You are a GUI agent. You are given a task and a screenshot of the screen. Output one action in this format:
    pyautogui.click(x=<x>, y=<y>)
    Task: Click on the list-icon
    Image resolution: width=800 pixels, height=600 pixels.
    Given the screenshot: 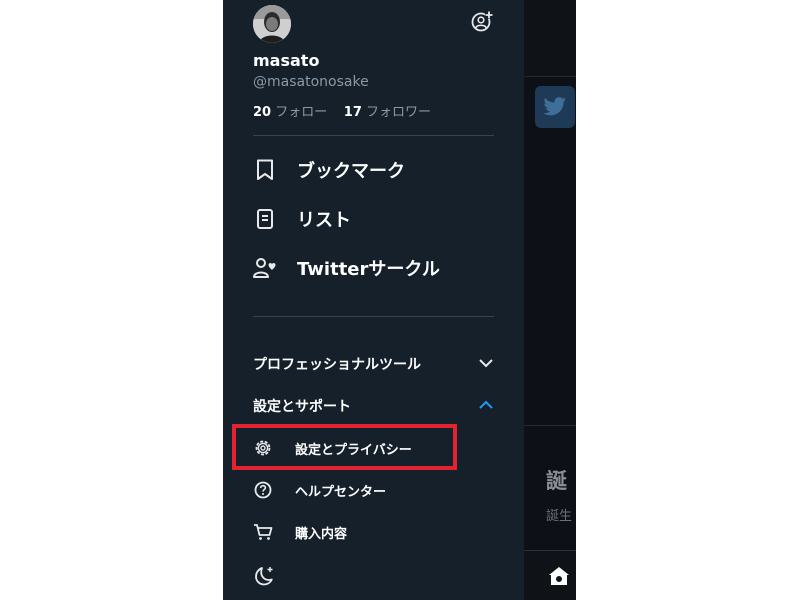 What is the action you would take?
    pyautogui.click(x=265, y=219)
    